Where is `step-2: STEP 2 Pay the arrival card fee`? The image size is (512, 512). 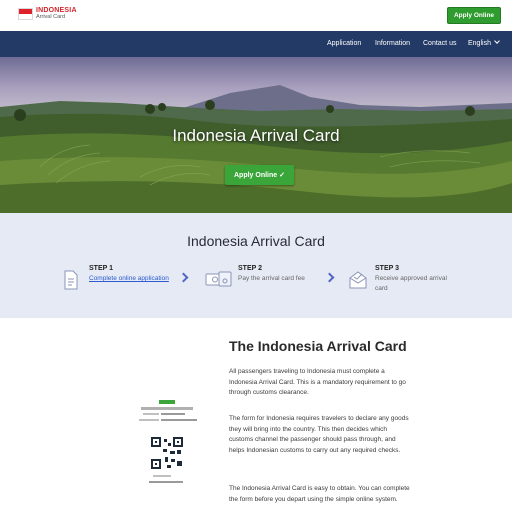
step-2: STEP 2 Pay the arrival card fee is located at coordinates (279, 274).